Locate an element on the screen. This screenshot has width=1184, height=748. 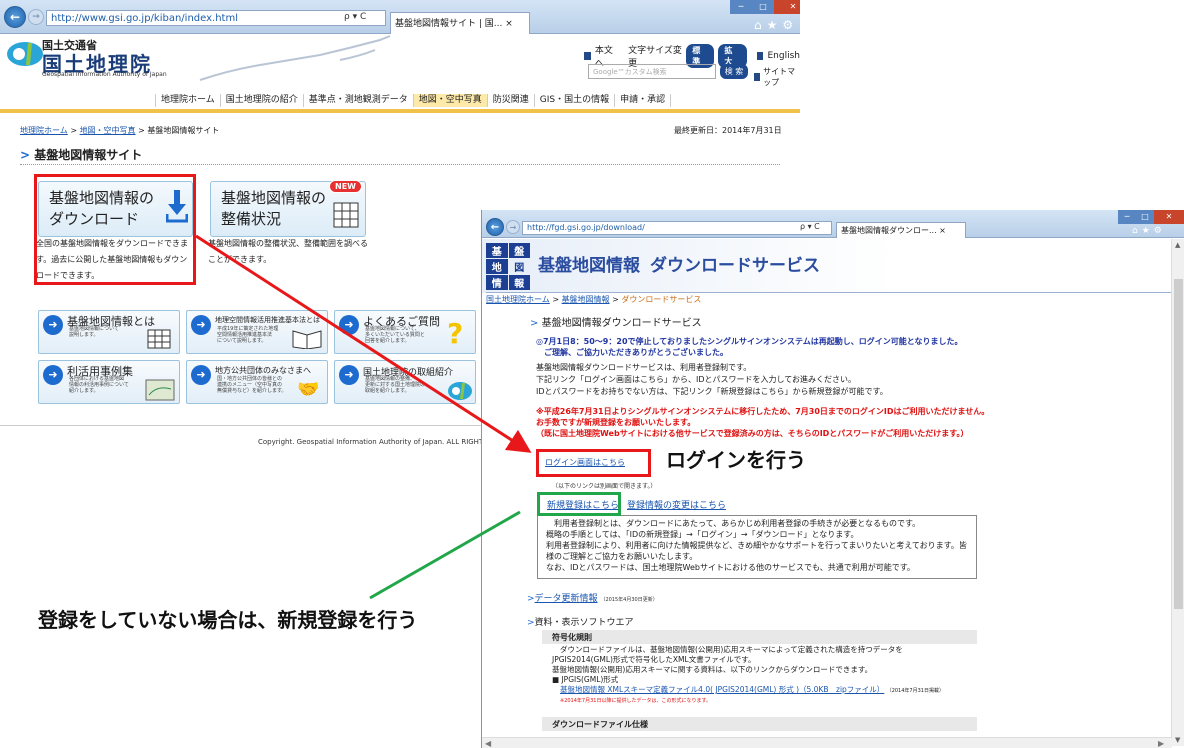
gnav-item-active: 地図・空中写真 is located at coordinates (450, 100).